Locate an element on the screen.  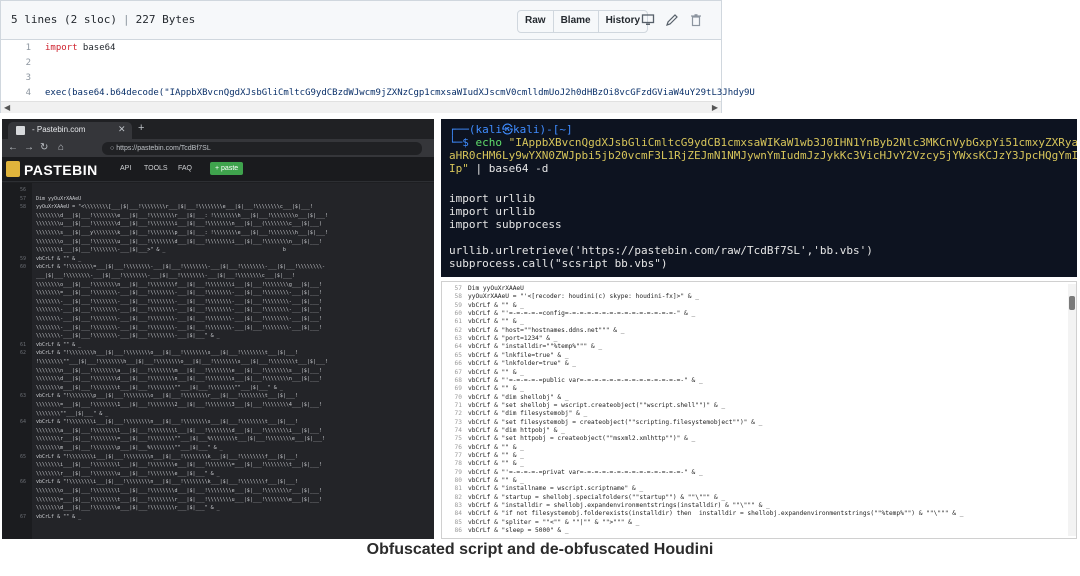
line-number: 2 is located at coordinates (28, 63).